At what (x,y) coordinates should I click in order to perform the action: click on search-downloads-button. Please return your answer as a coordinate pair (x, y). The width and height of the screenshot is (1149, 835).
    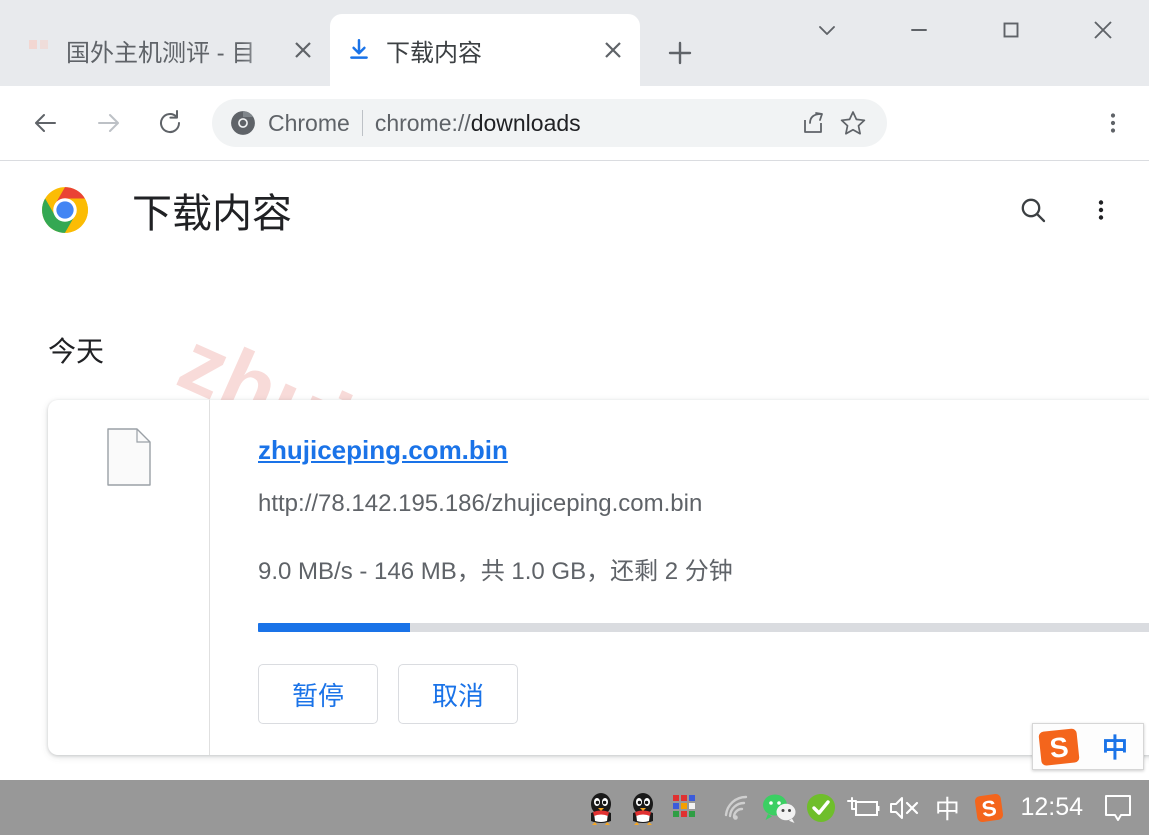
    Looking at the image, I should click on (1033, 210).